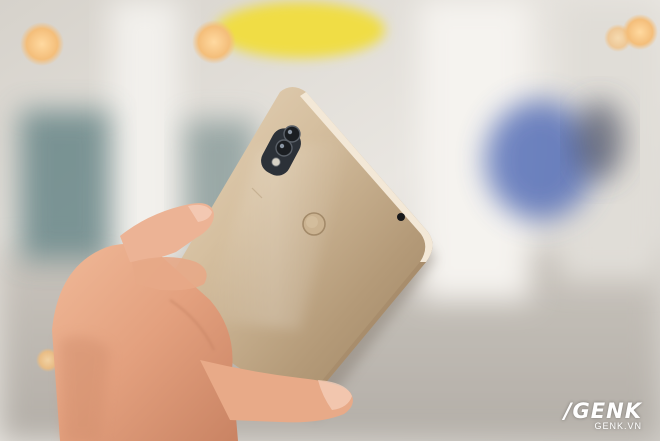 The image size is (660, 441). I want to click on genk-watermark: /GENK GENK.VN, so click(603, 415).